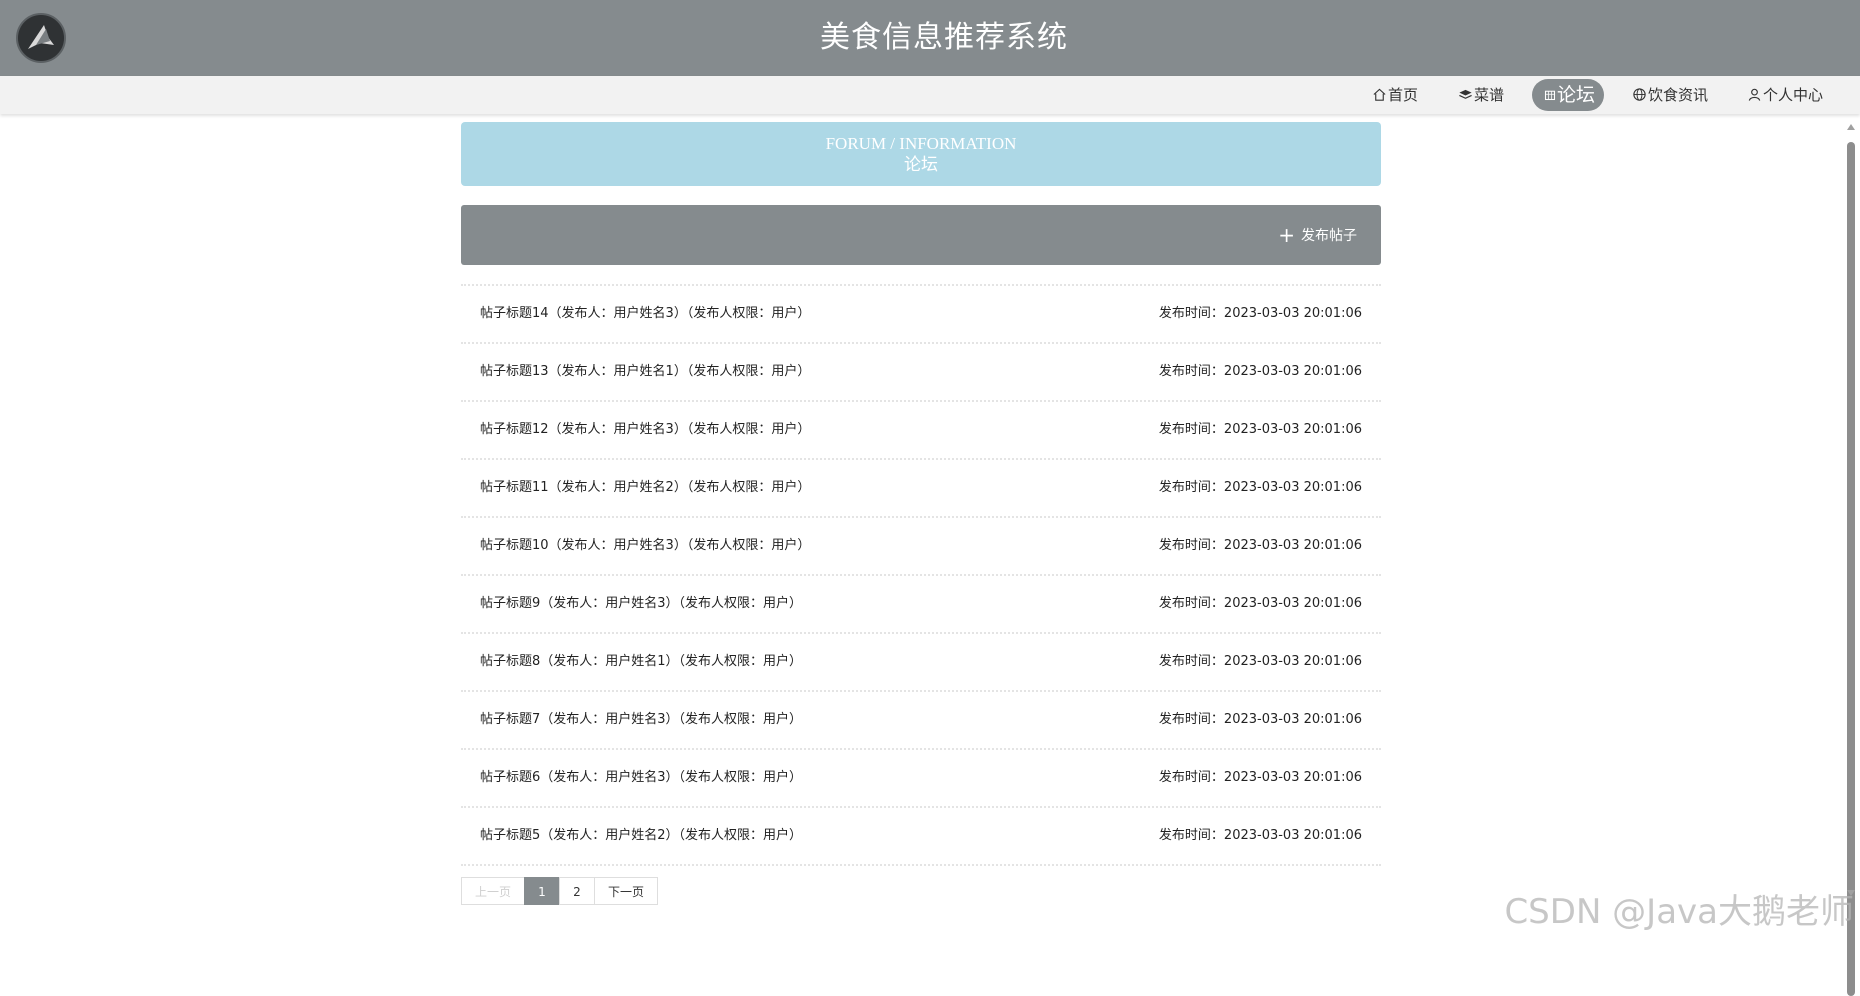 The height and width of the screenshot is (996, 1860). What do you see at coordinates (542, 891) in the screenshot?
I see `page-1-button: 1` at bounding box center [542, 891].